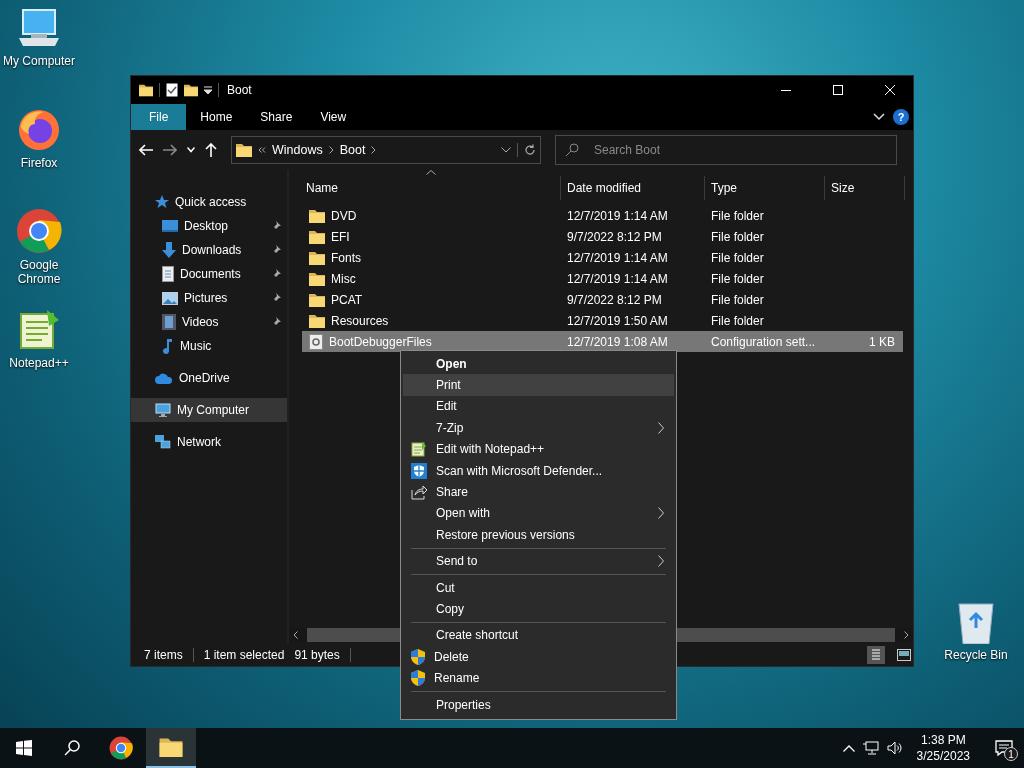 Image resolution: width=1024 pixels, height=768 pixels. Describe the element at coordinates (208, 90) in the screenshot. I see `dropdown-icon` at that location.